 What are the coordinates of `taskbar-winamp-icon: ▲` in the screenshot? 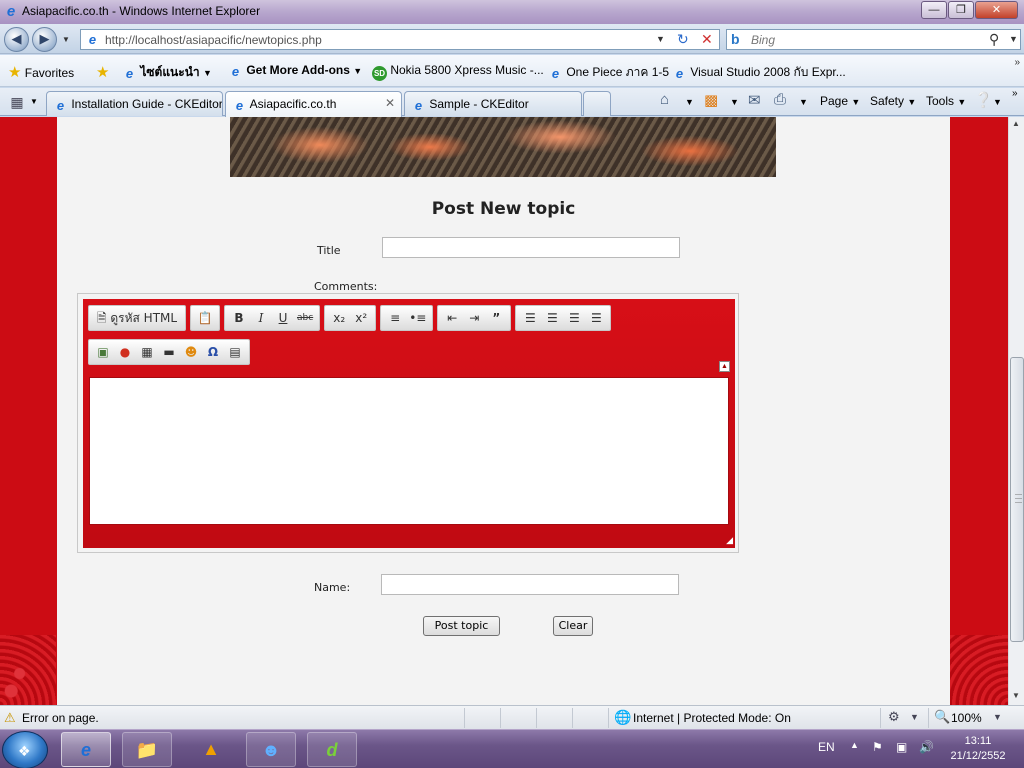 It's located at (211, 749).